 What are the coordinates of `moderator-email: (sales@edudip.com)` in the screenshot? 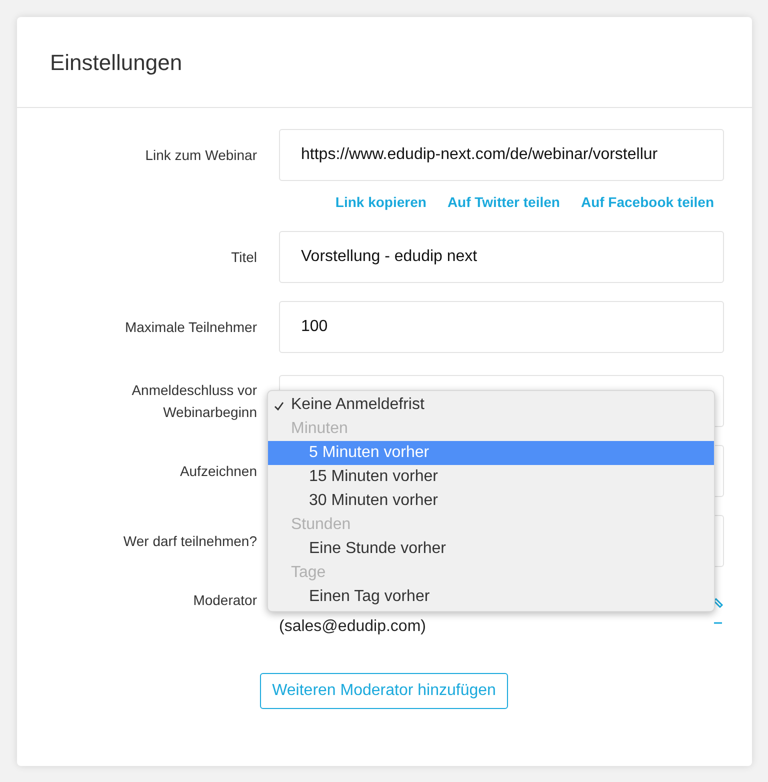 It's located at (352, 627).